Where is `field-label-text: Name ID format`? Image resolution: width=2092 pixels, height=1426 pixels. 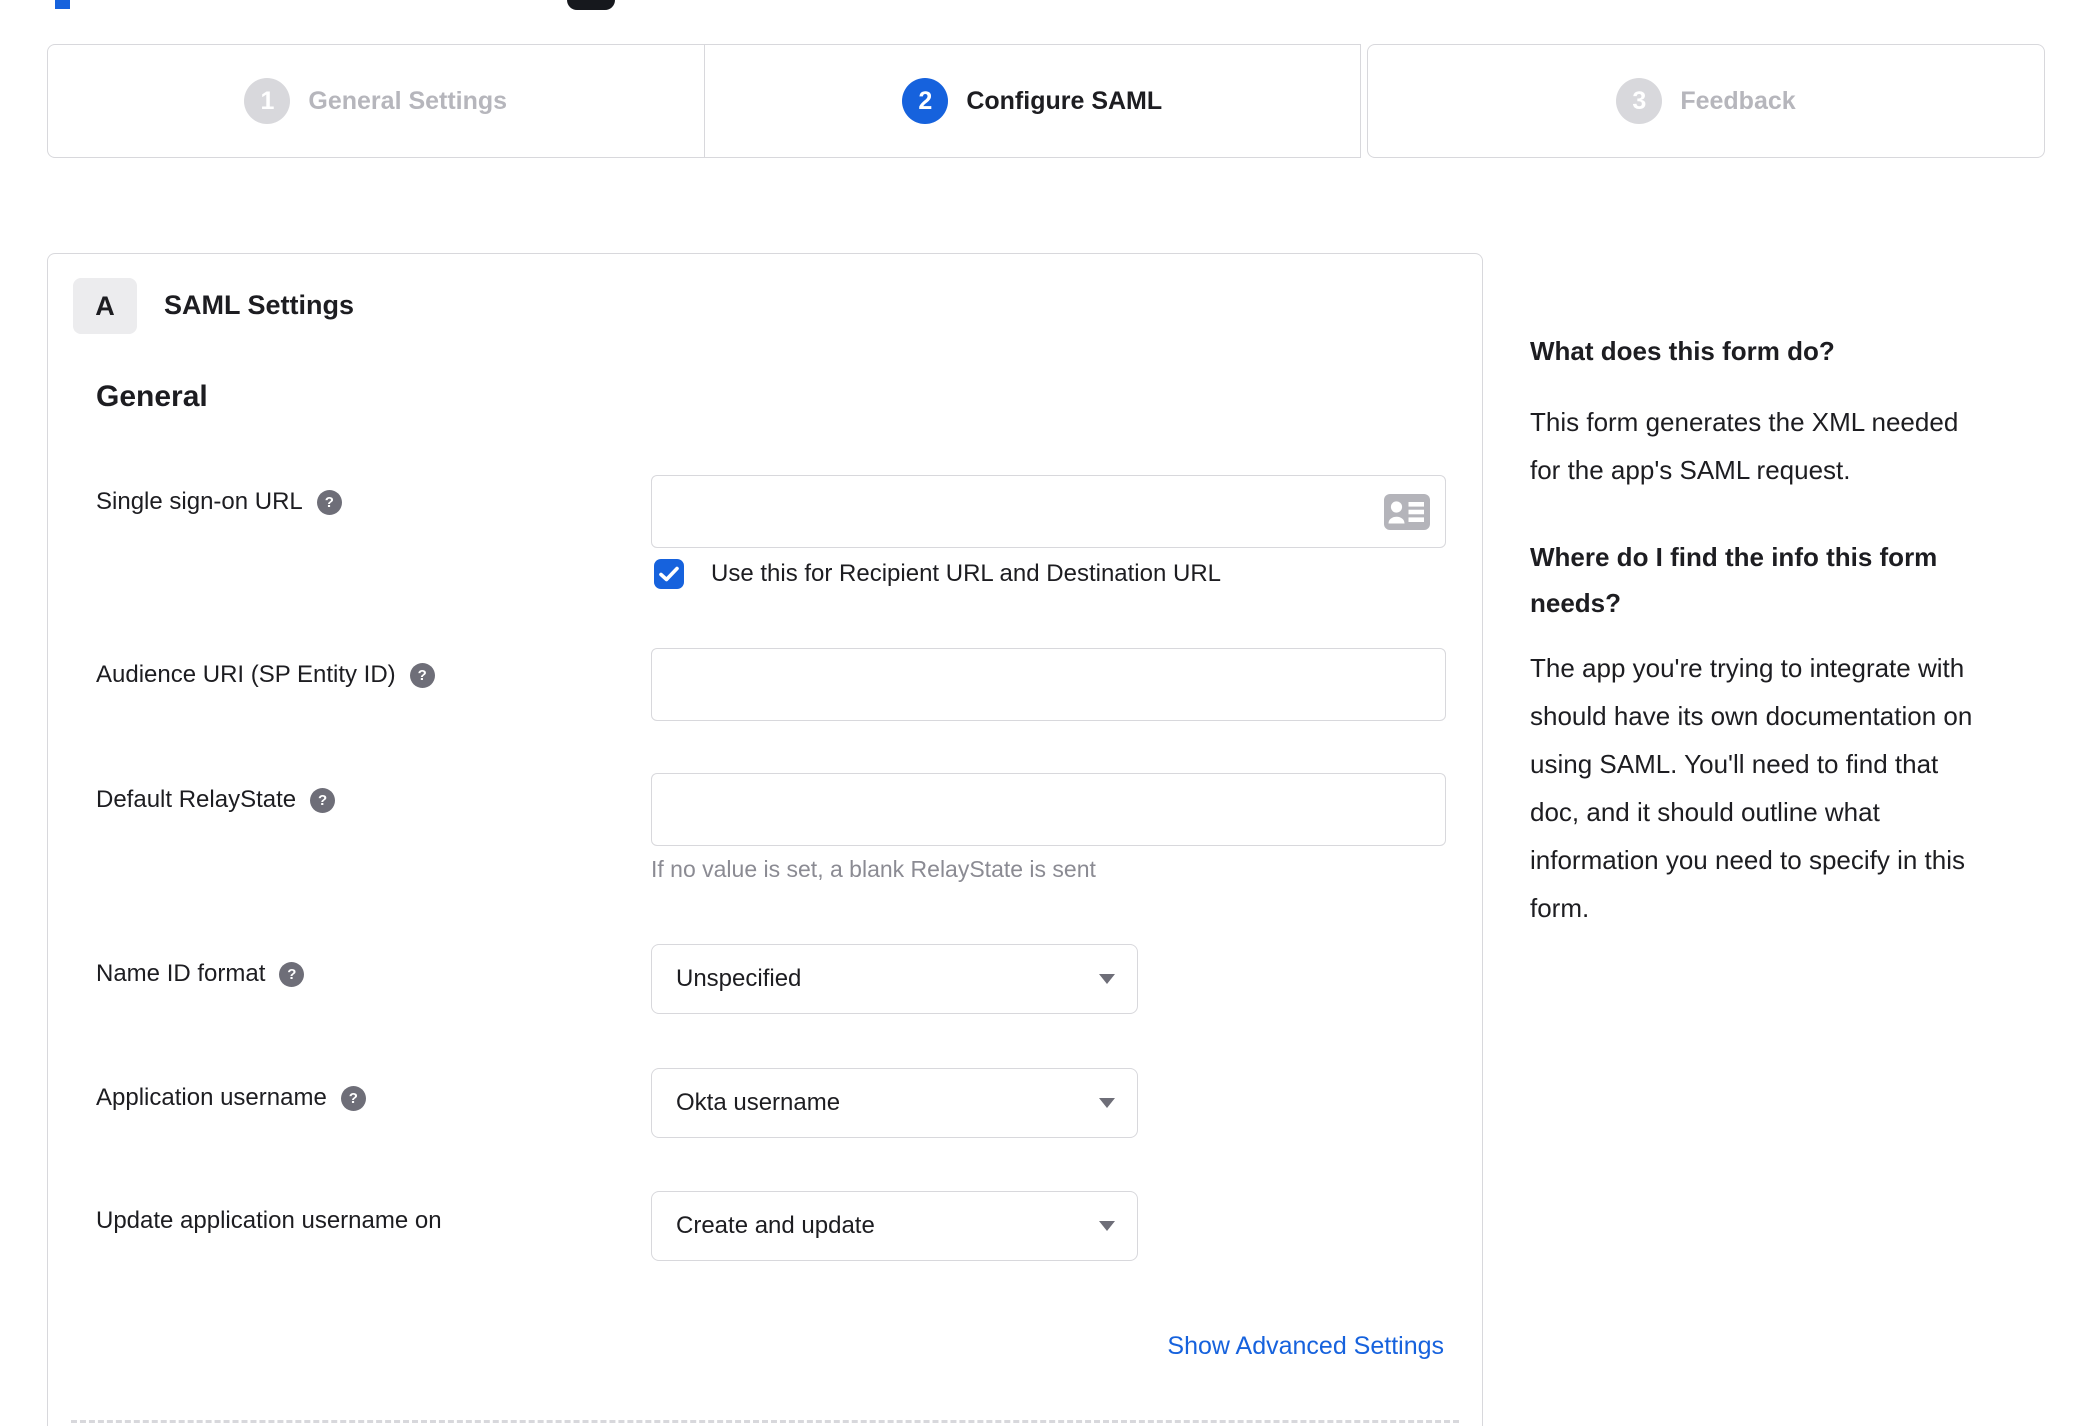
field-label-text: Name ID format is located at coordinates (181, 973).